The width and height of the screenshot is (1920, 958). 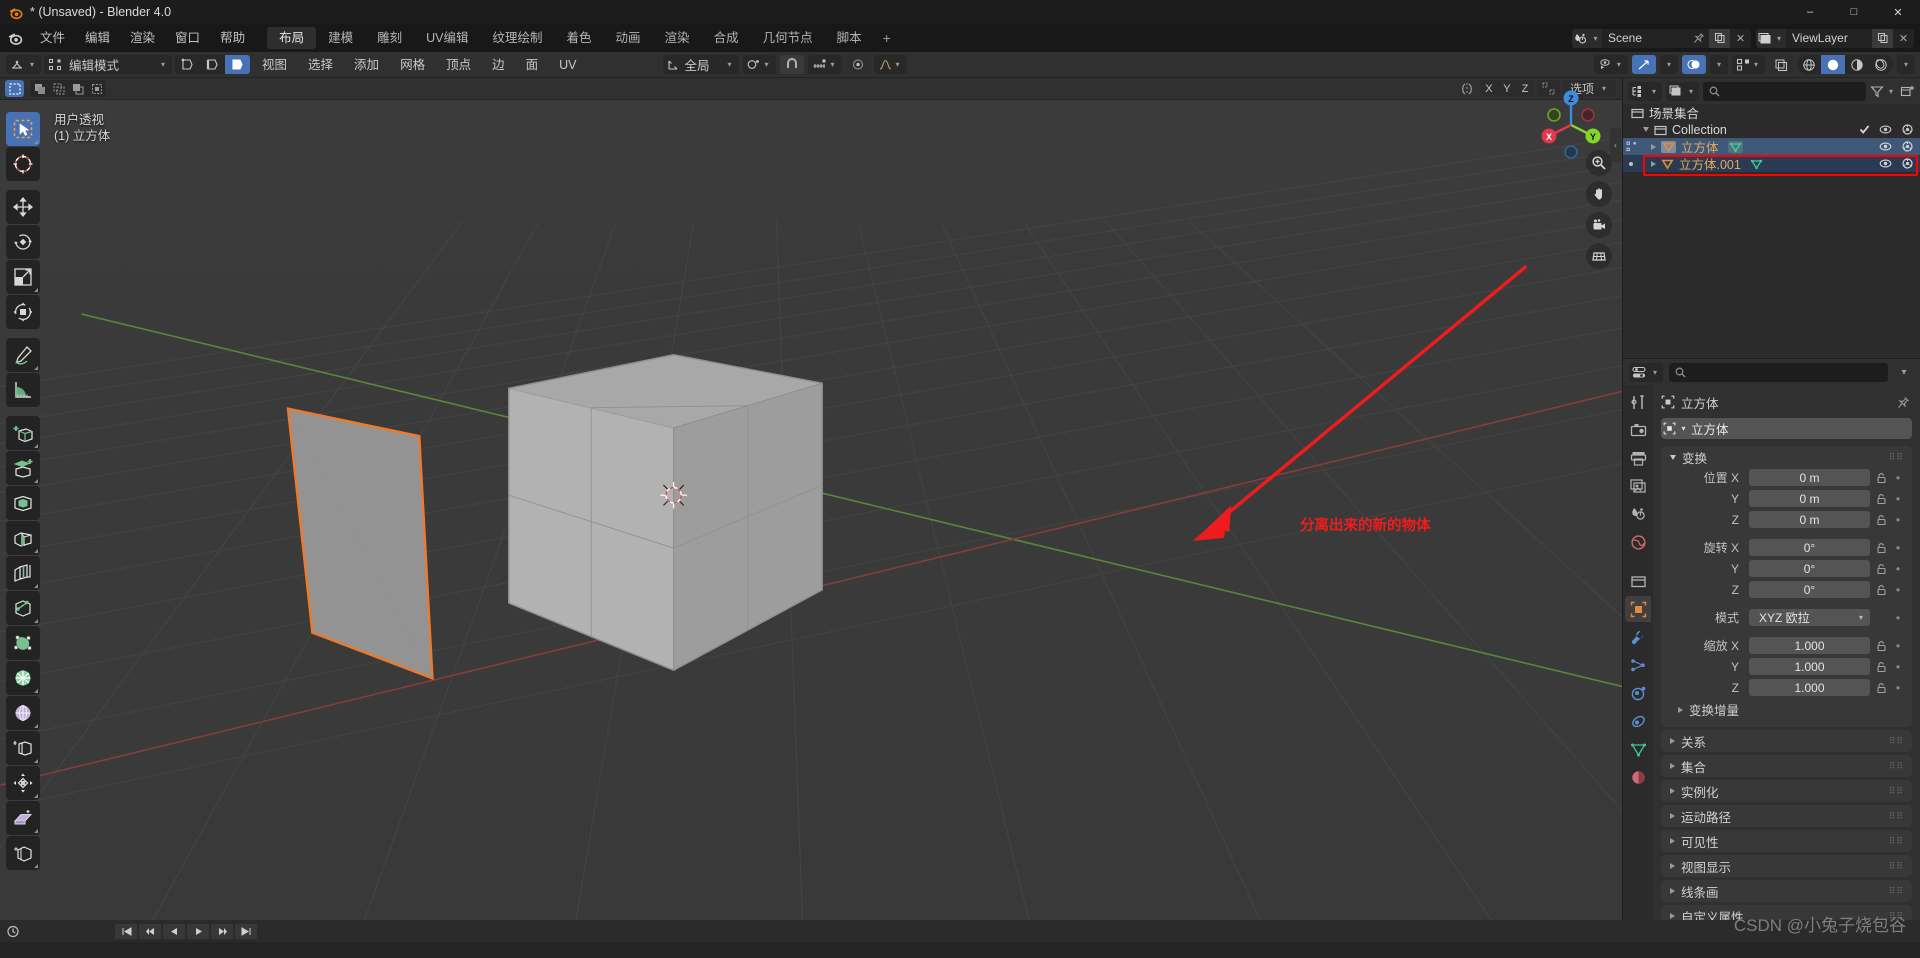 I want to click on interaction-mode-selector: 编辑模式 ▾, so click(x=108, y=64).